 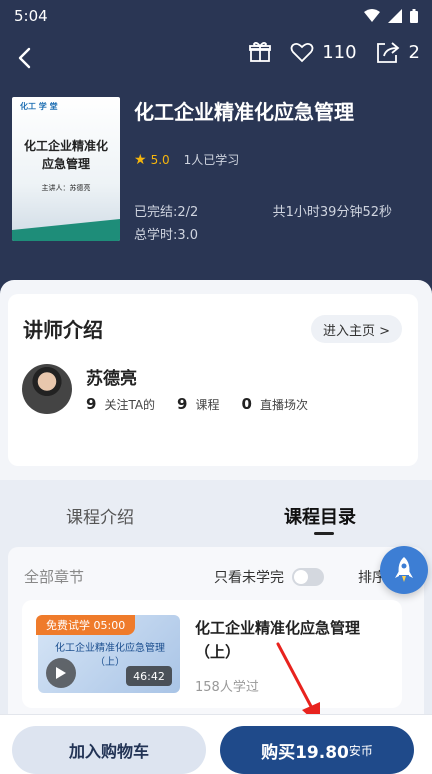 I want to click on teacher-avatar, so click(x=47, y=389).